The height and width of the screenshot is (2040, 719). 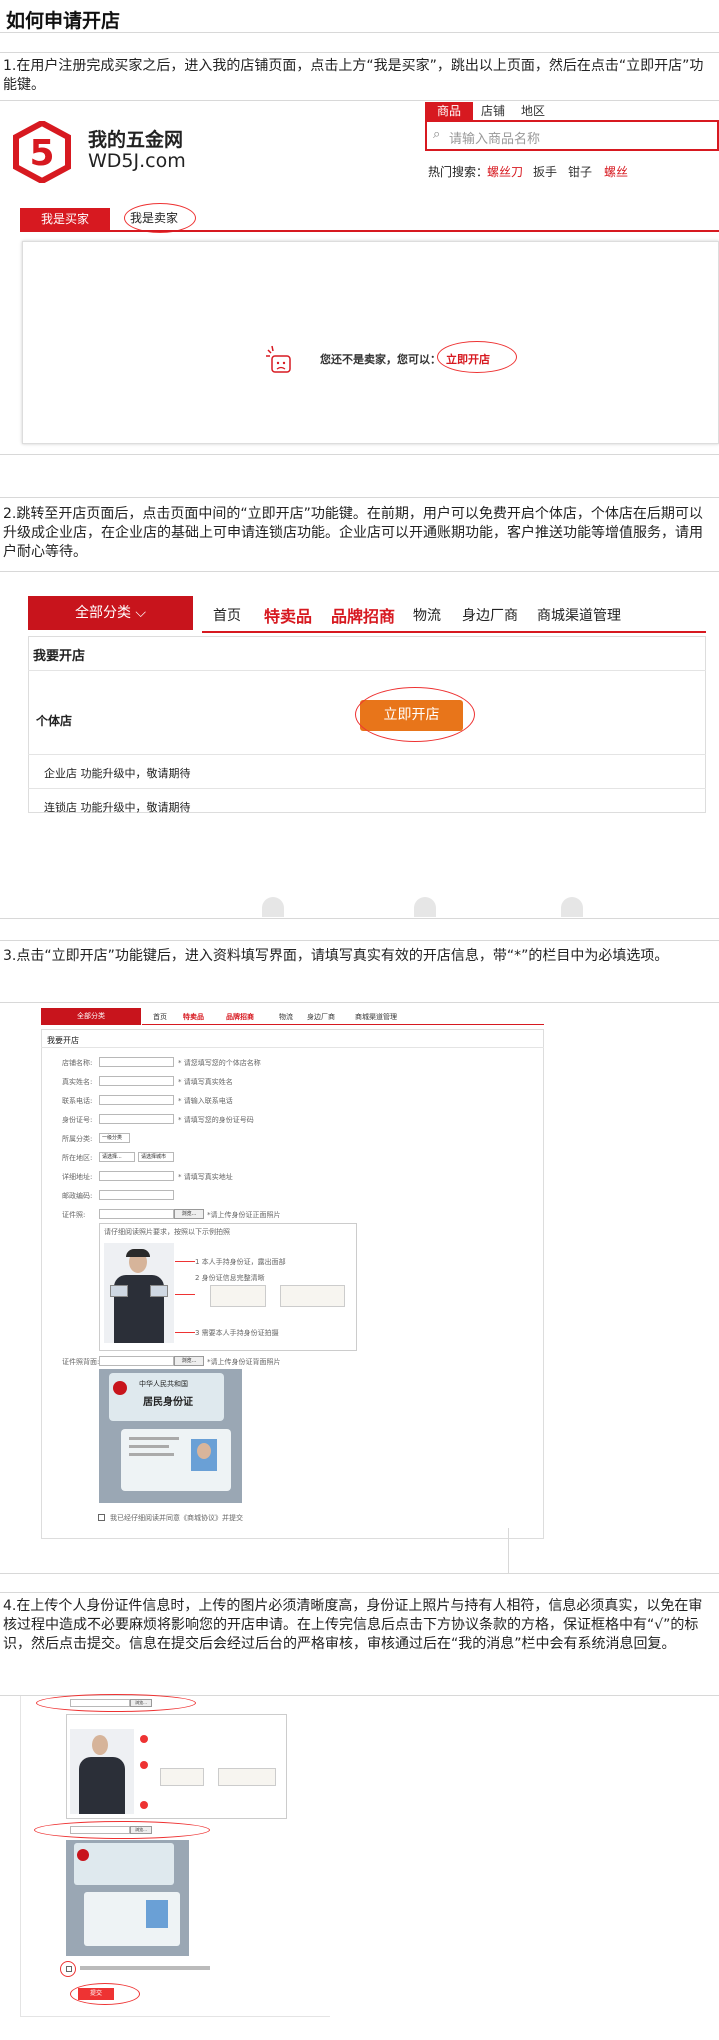 I want to click on all-category-button: 全部分类 ⌵, so click(x=110, y=613).